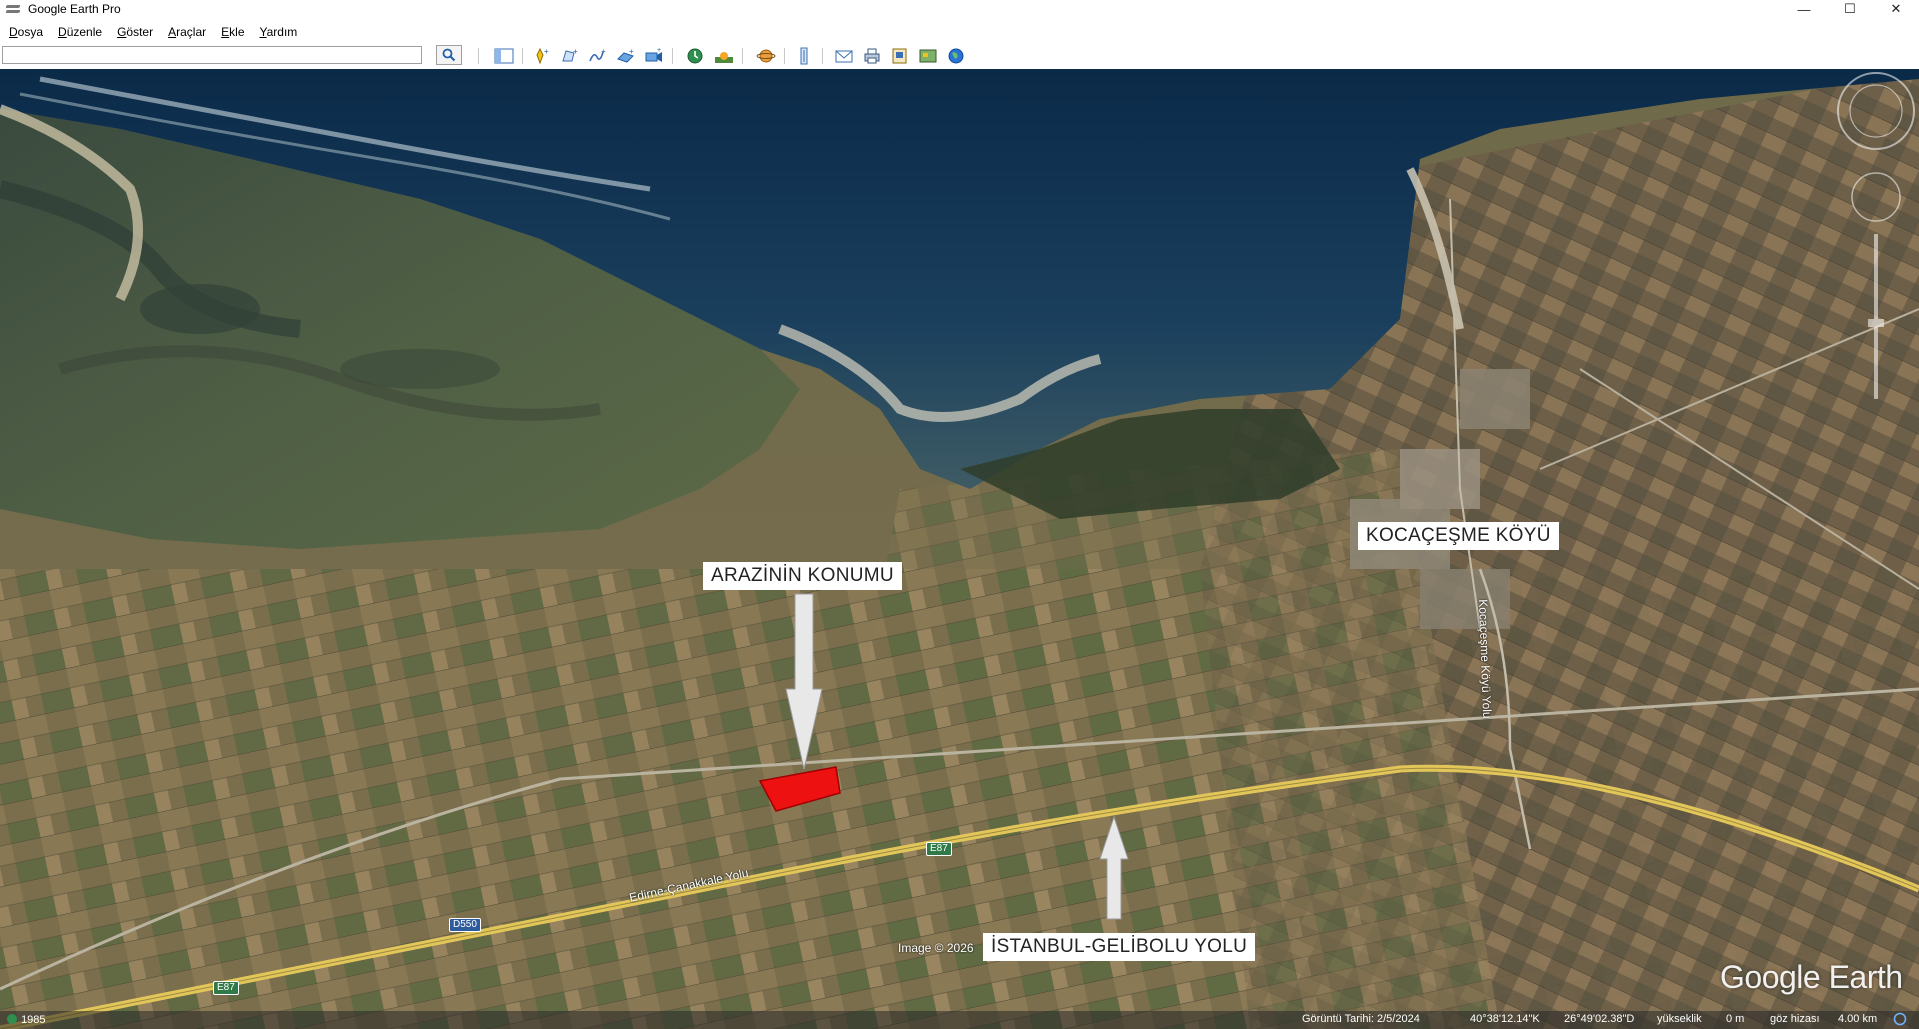 This screenshot has width=1919, height=1029. What do you see at coordinates (1804, 9) in the screenshot?
I see `minimize-button: —` at bounding box center [1804, 9].